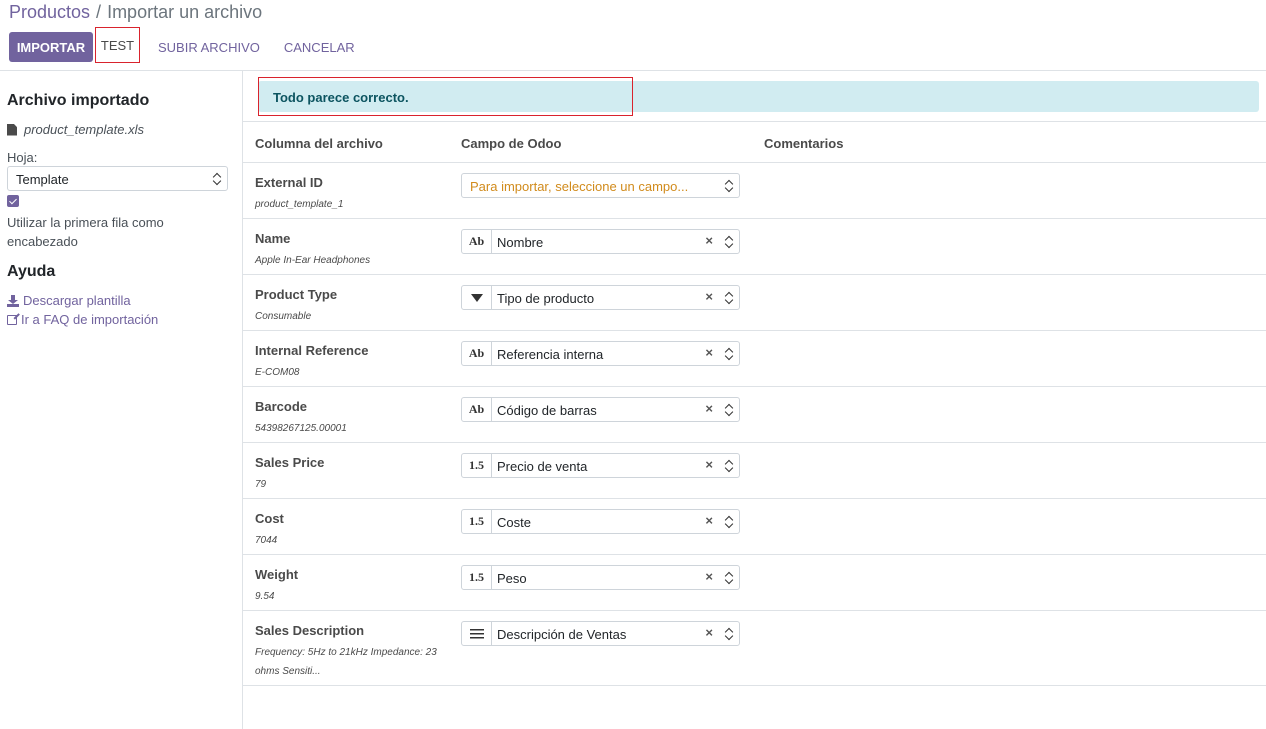  I want to click on column-name: Sales Price, so click(290, 462).